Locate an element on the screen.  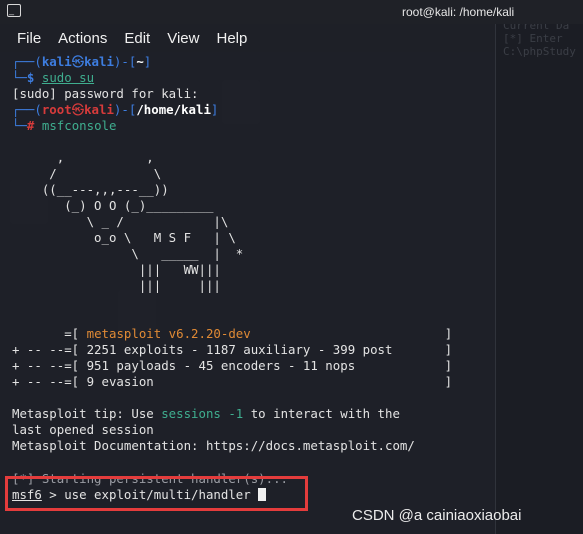
metasploit-version-banner: =[ metasploit v6.2.20-dev ] is located at coordinates (232, 333).